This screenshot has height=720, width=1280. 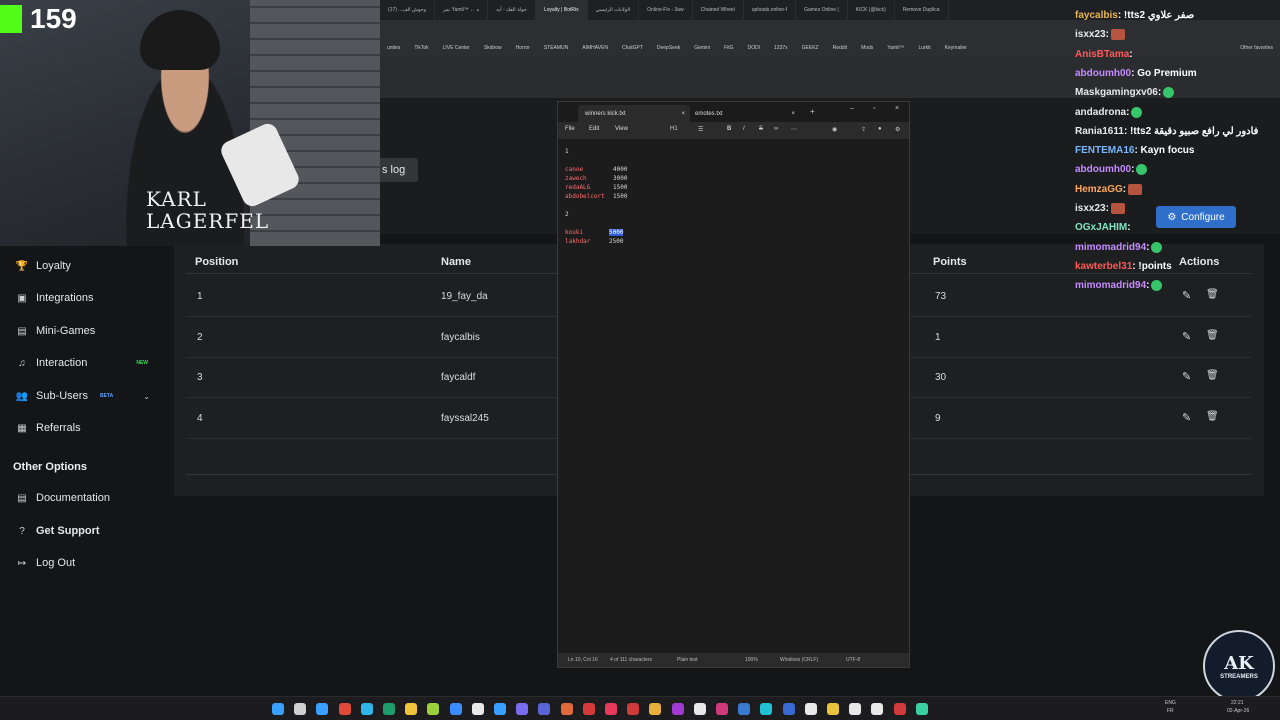 What do you see at coordinates (80, 531) in the screenshot?
I see `sidebar-item-get-support: ? Get Support` at bounding box center [80, 531].